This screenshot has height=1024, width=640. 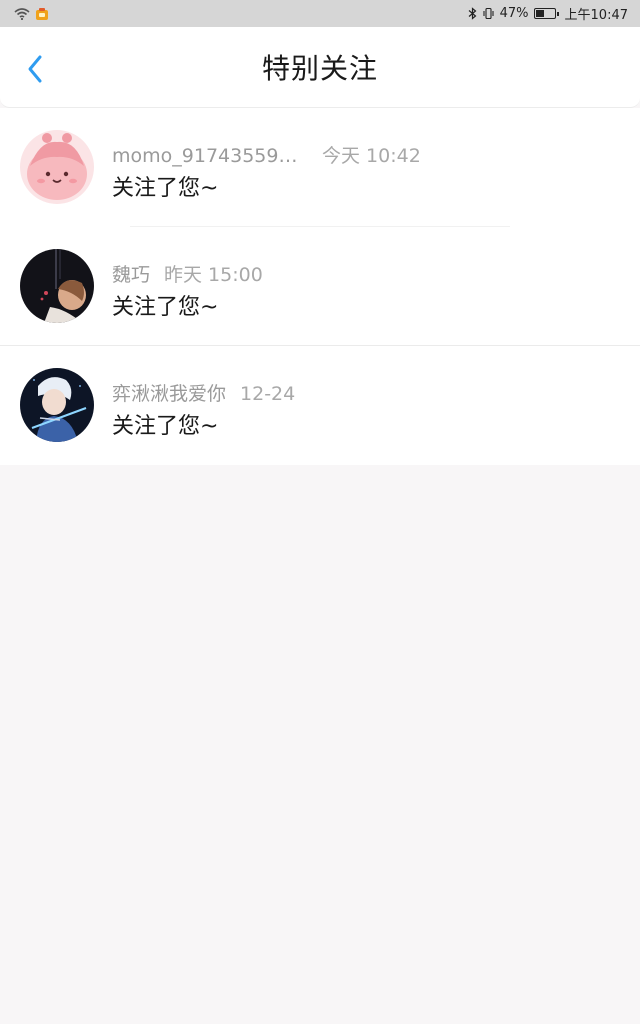 What do you see at coordinates (371, 156) in the screenshot?
I see `timestamp: 今天 10:42` at bounding box center [371, 156].